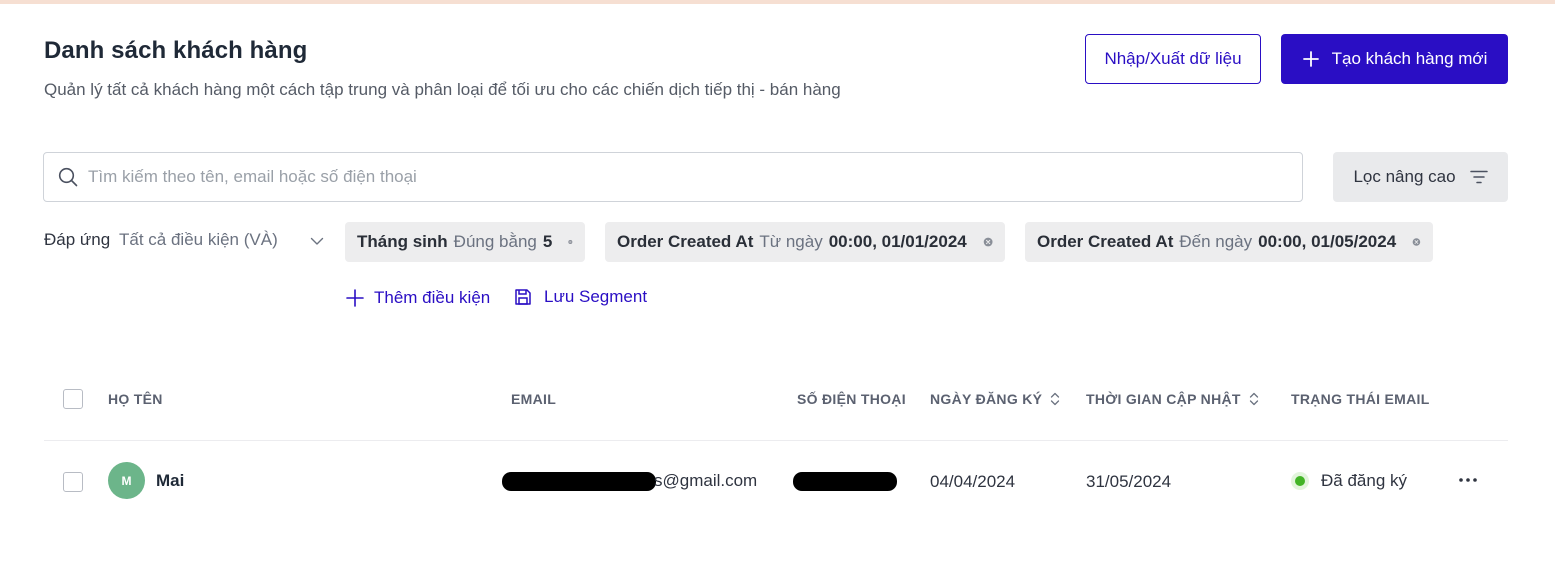 The width and height of the screenshot is (1555, 581). What do you see at coordinates (1163, 399) in the screenshot?
I see `column-header-updated-label: THỜI GIAN CẬP NHẬT` at bounding box center [1163, 399].